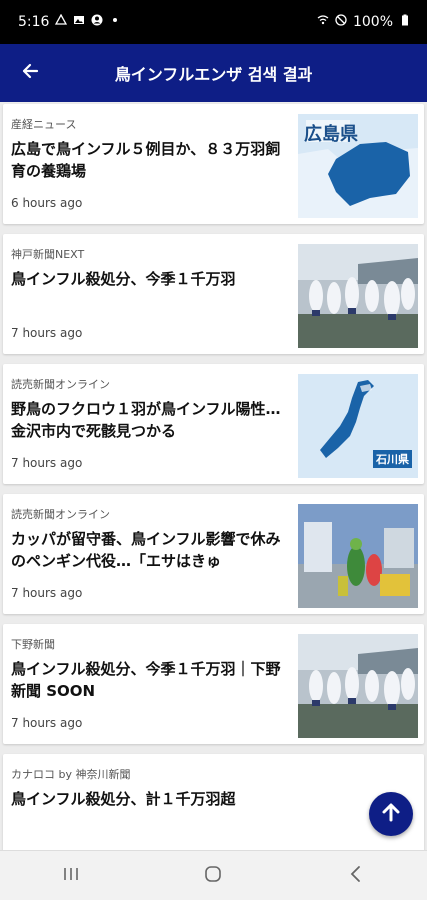  I want to click on status-right: 100%, so click(364, 22).